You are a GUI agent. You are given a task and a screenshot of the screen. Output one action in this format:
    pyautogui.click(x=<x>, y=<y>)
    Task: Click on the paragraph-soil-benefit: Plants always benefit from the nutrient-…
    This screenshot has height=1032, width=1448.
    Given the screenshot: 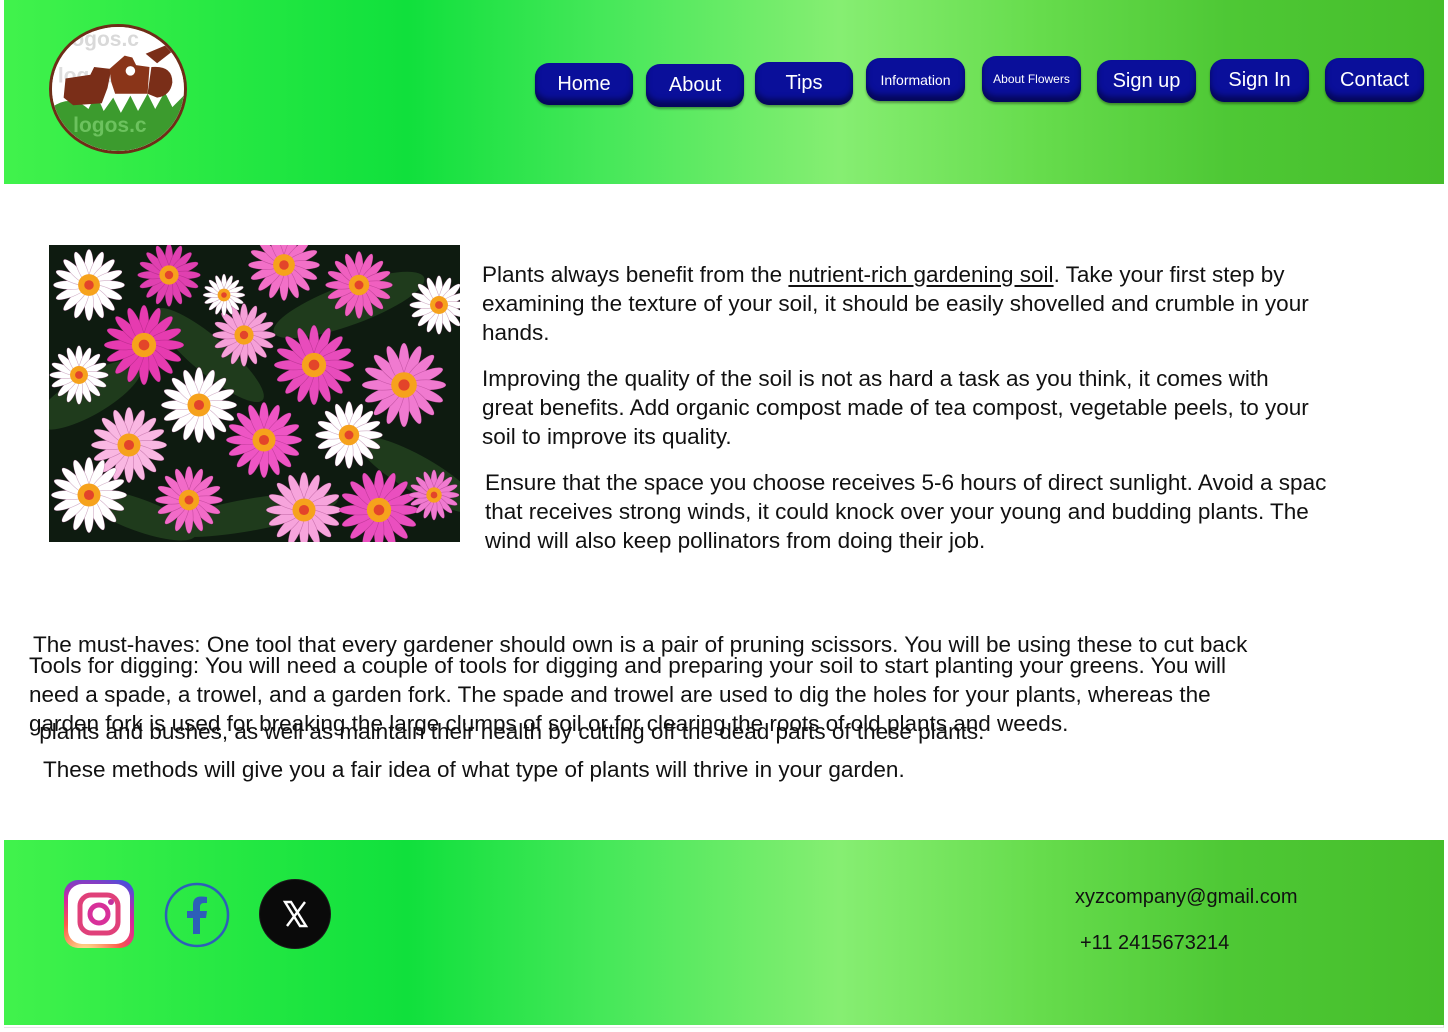 What is the action you would take?
    pyautogui.click(x=895, y=303)
    